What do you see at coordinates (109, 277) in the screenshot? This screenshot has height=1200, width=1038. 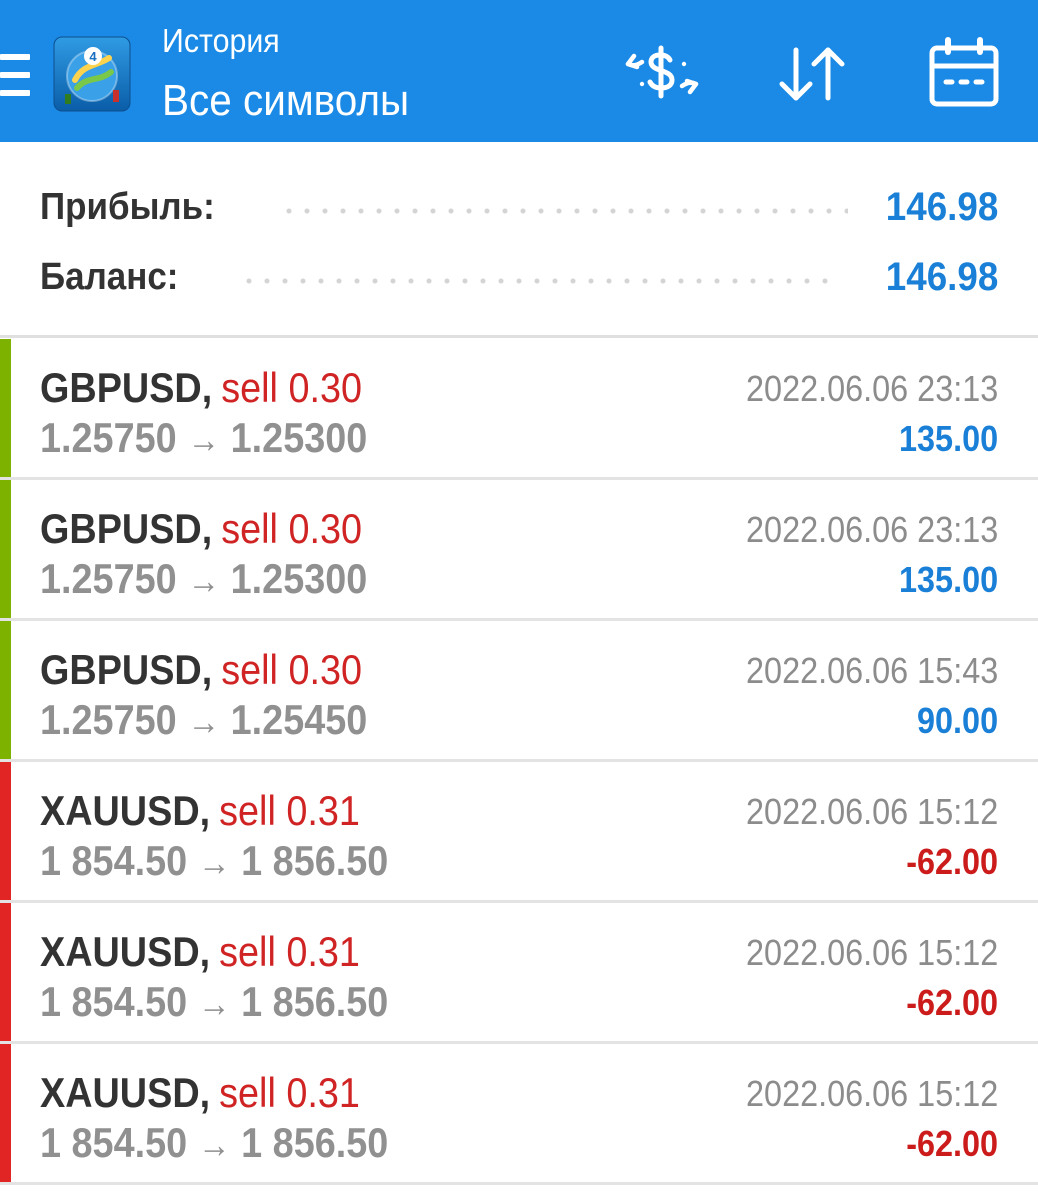 I see `balance-label: Баланс:` at bounding box center [109, 277].